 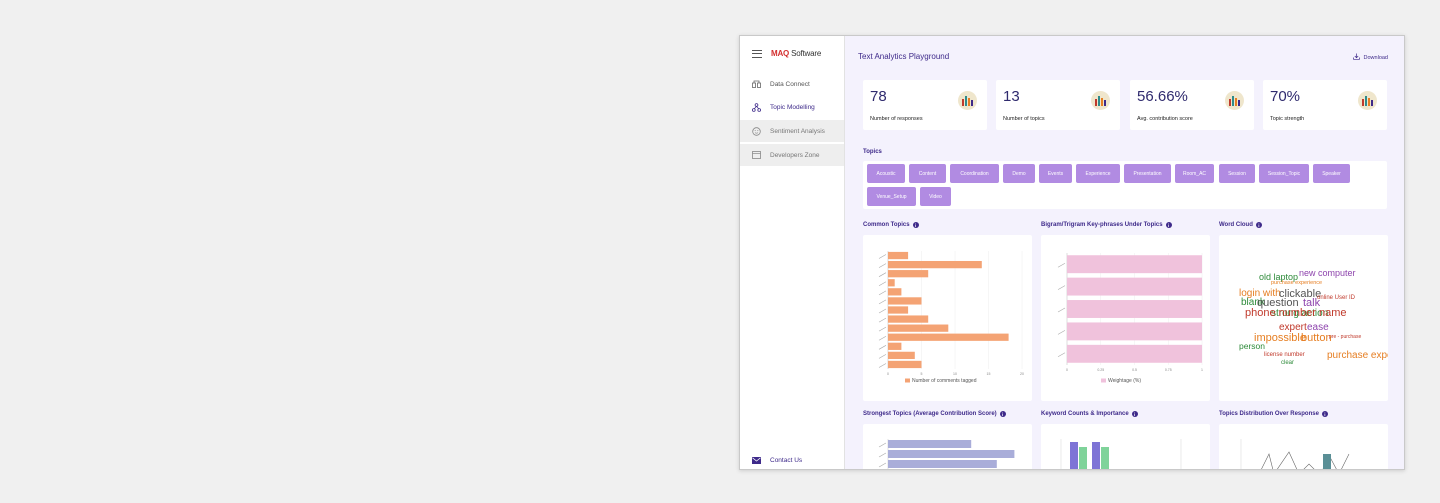 I want to click on topic-chip: Session_Topic, so click(x=1284, y=173).